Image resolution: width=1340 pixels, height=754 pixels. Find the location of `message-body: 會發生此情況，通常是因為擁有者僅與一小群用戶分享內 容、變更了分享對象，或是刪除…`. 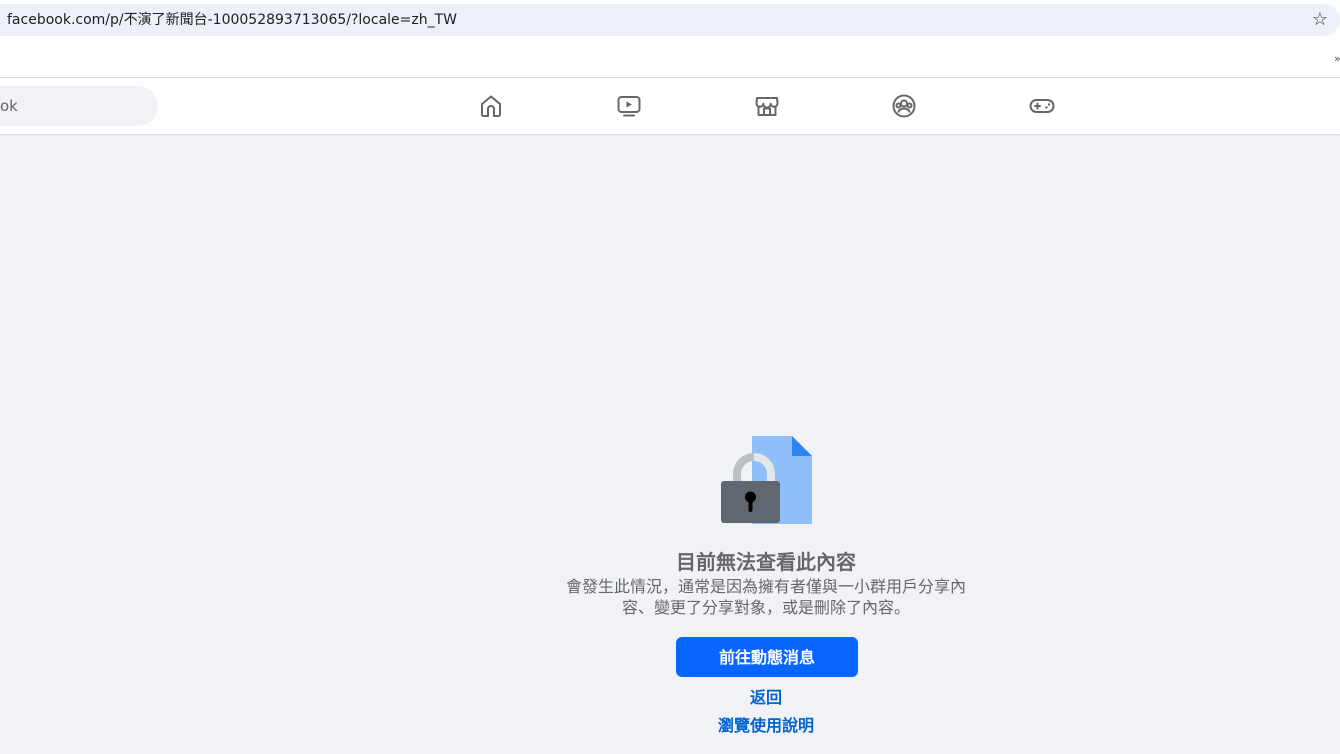

message-body: 會發生此情況，通常是因為擁有者僅與一小群用戶分享內 容、變更了分享對象，或是刪除… is located at coordinates (766, 597).